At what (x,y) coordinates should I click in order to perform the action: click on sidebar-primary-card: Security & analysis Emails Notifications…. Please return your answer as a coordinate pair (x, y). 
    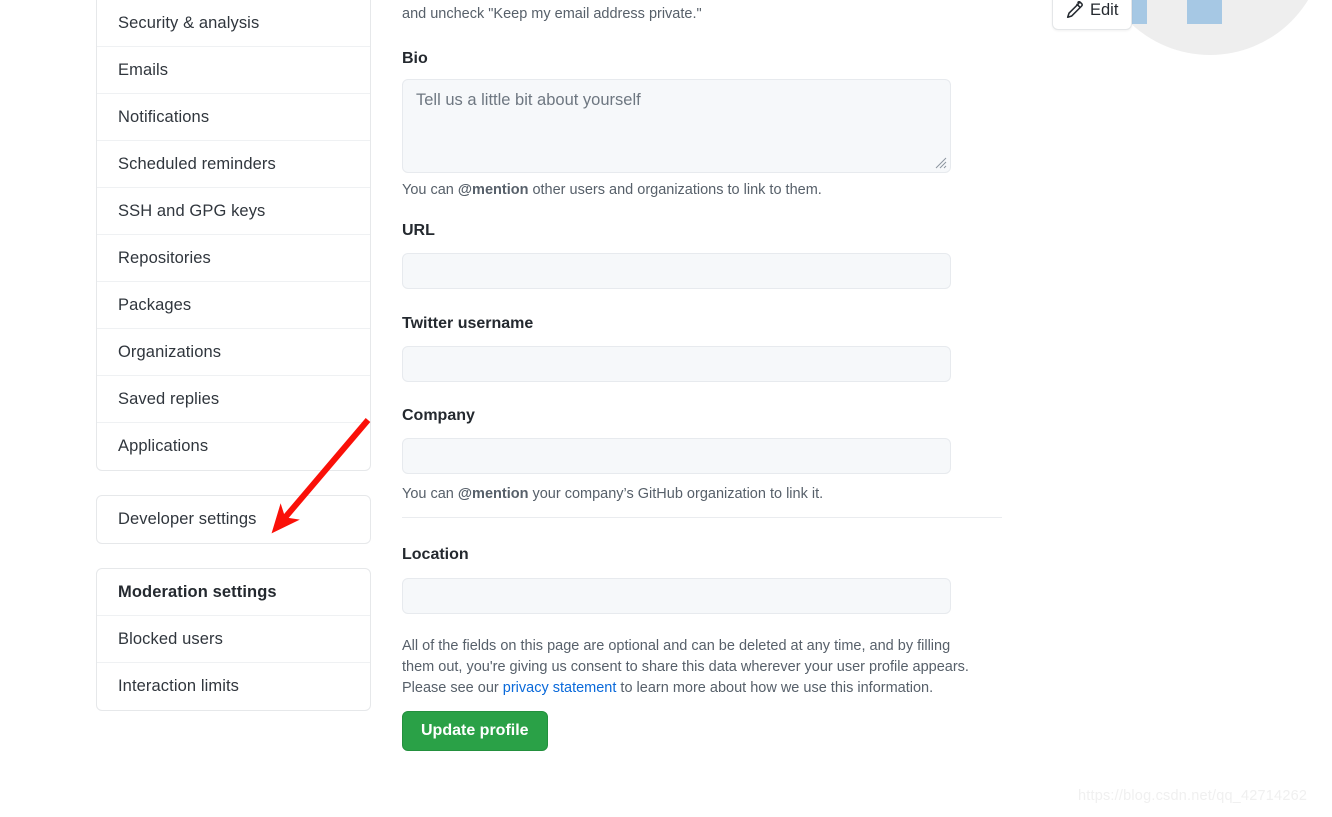
    Looking at the image, I should click on (233, 235).